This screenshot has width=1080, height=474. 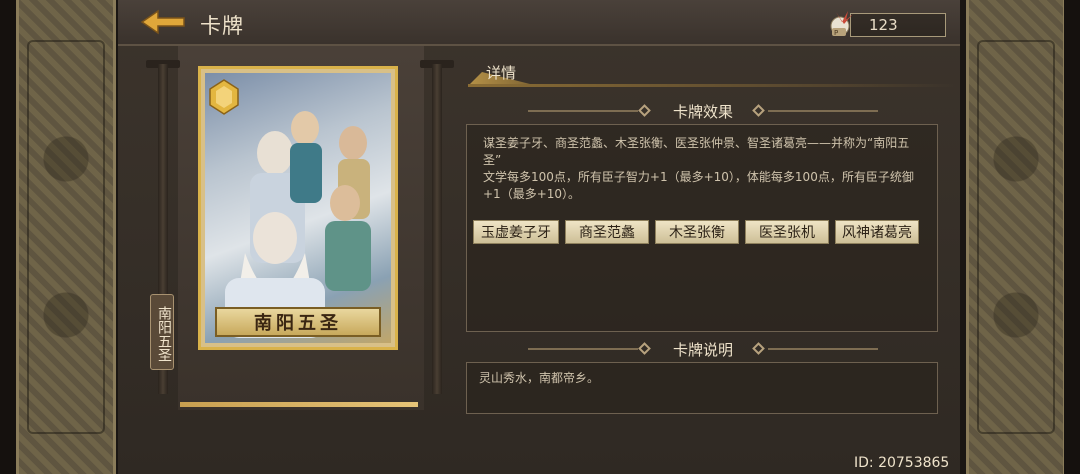 I want to click on feather-coin-icon: P, so click(x=841, y=24).